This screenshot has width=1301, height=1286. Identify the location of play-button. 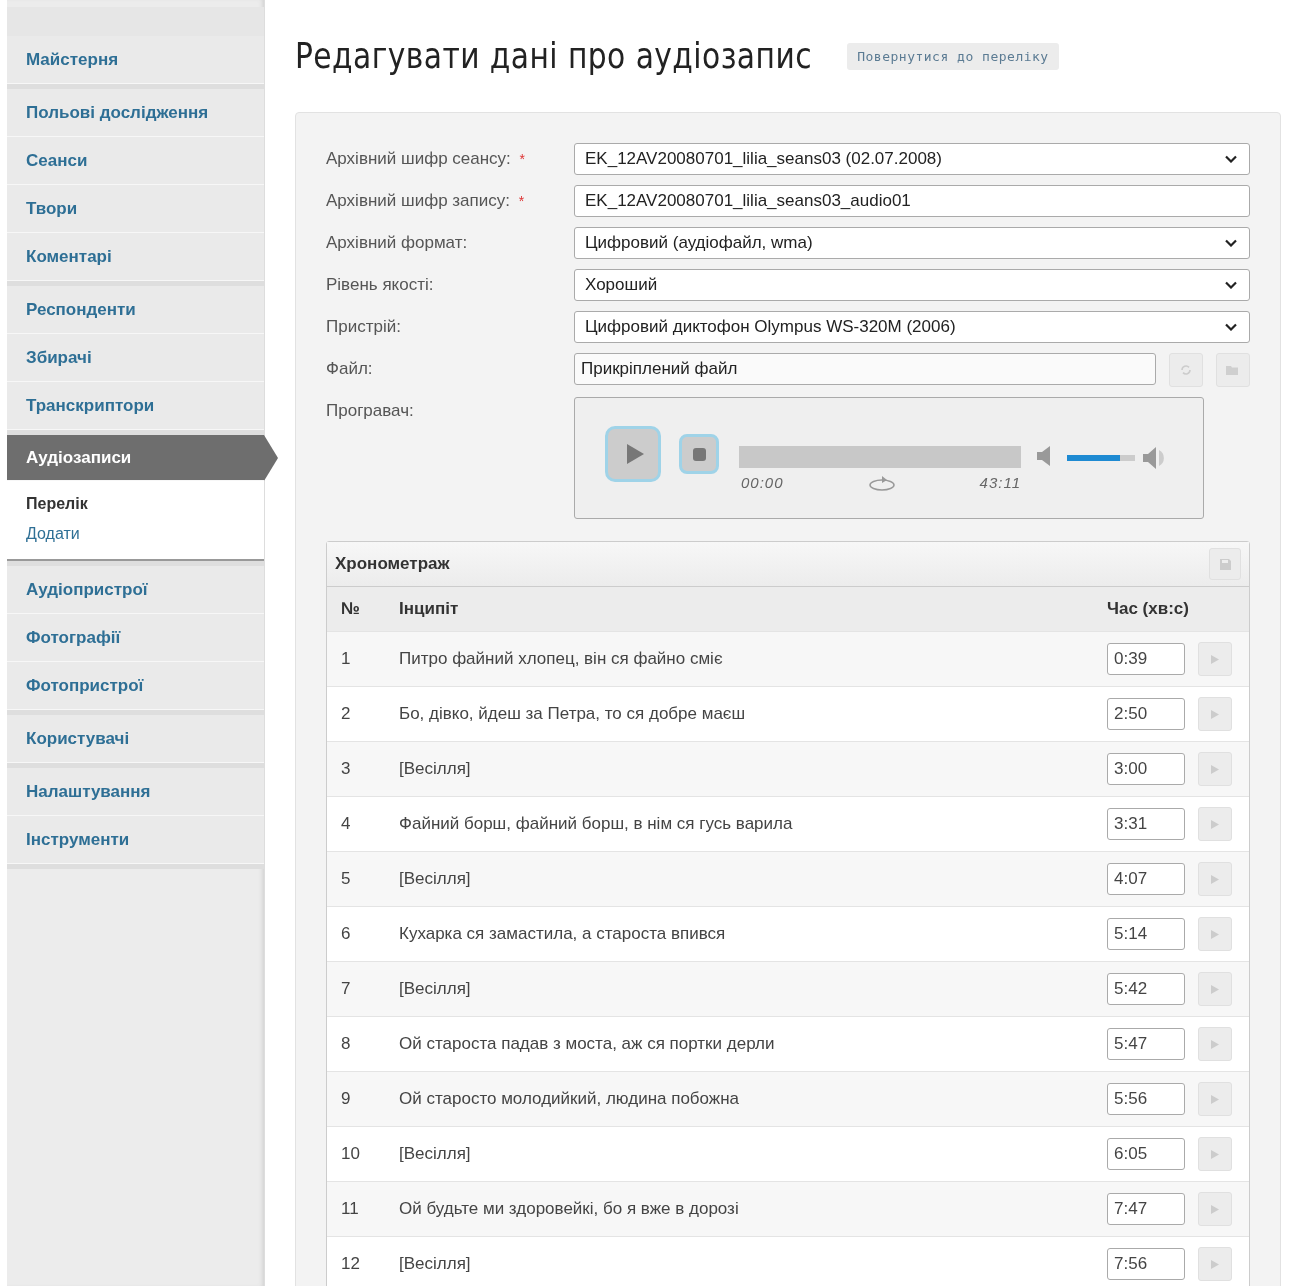
(633, 454).